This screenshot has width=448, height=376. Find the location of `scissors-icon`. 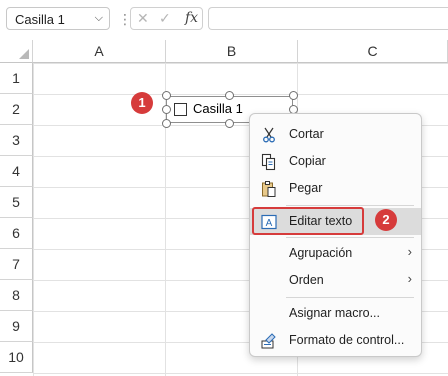

scissors-icon is located at coordinates (269, 135).